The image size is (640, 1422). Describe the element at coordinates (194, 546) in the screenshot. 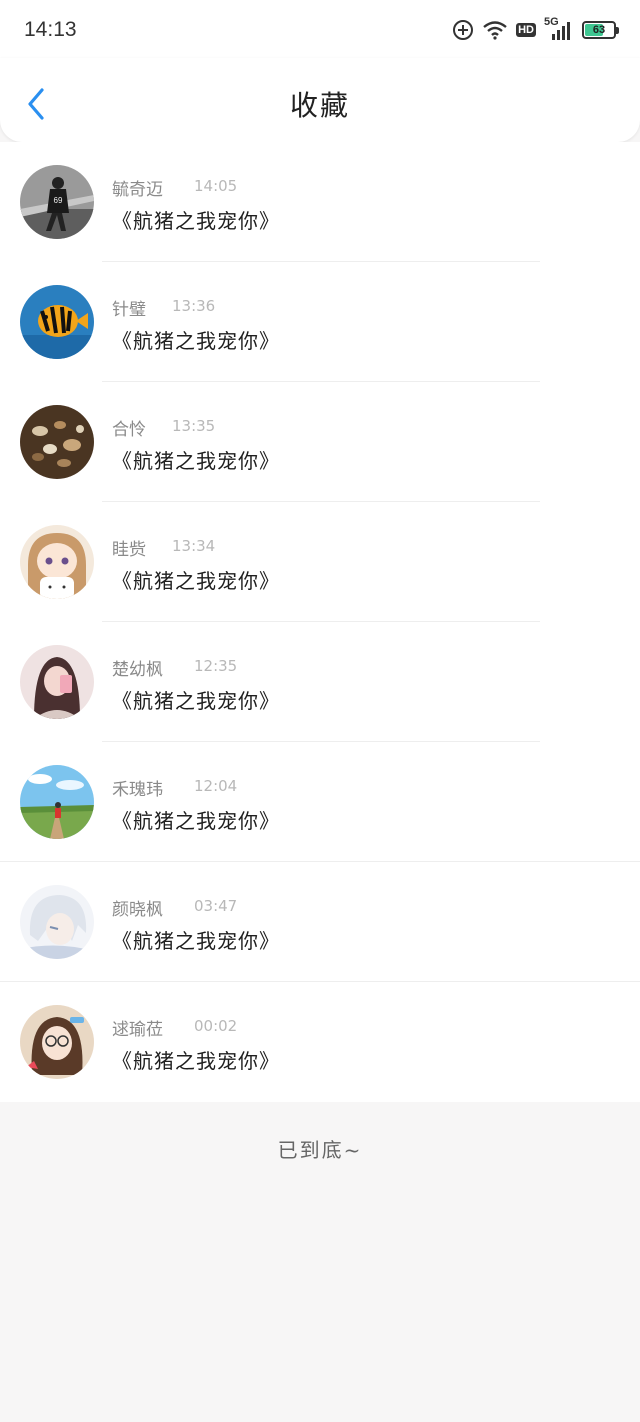

I see `item-time: 13:34` at that location.